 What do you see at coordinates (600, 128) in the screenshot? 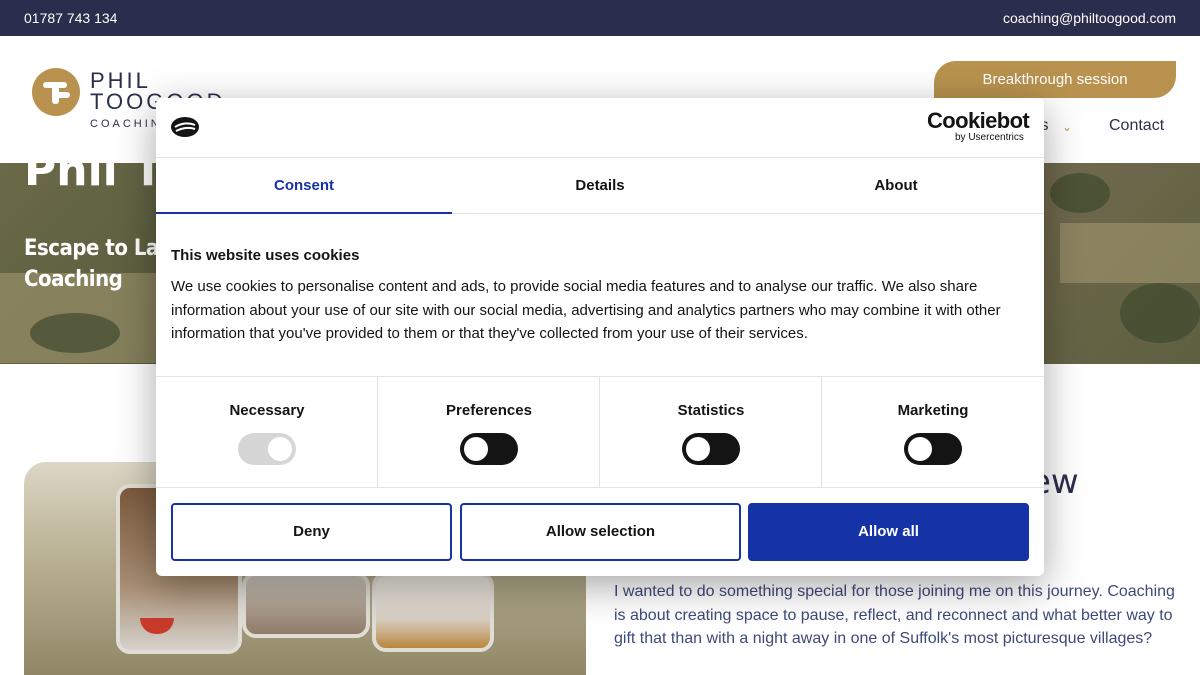
I see `dialog-header: Cookiebot by Usercentrics` at bounding box center [600, 128].